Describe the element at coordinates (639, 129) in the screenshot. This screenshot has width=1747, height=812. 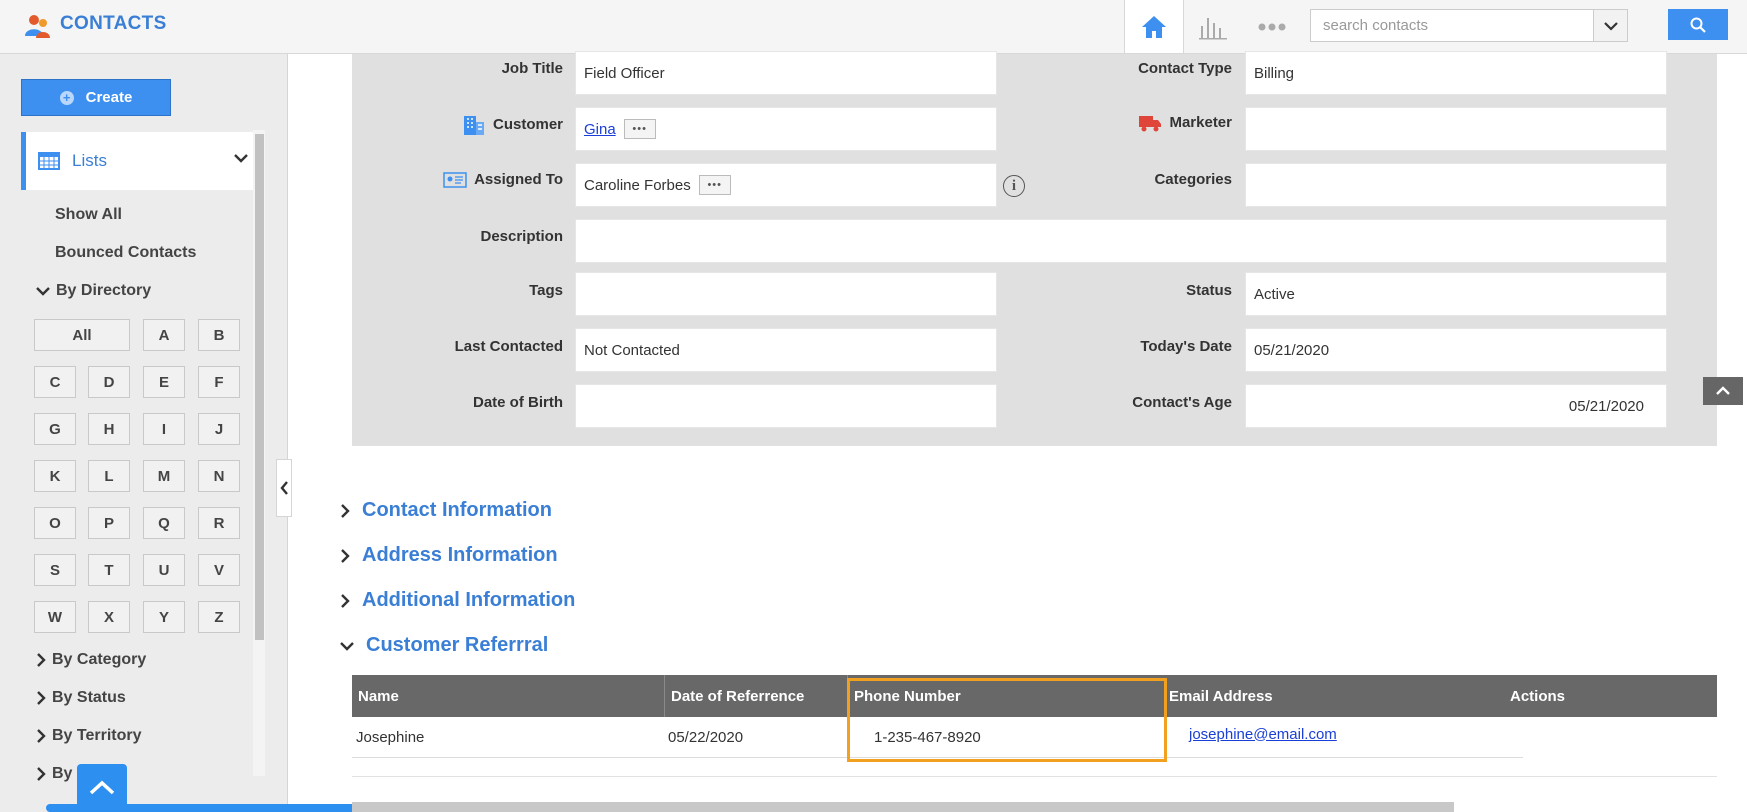
I see `customer-lookup-button: •••` at that location.